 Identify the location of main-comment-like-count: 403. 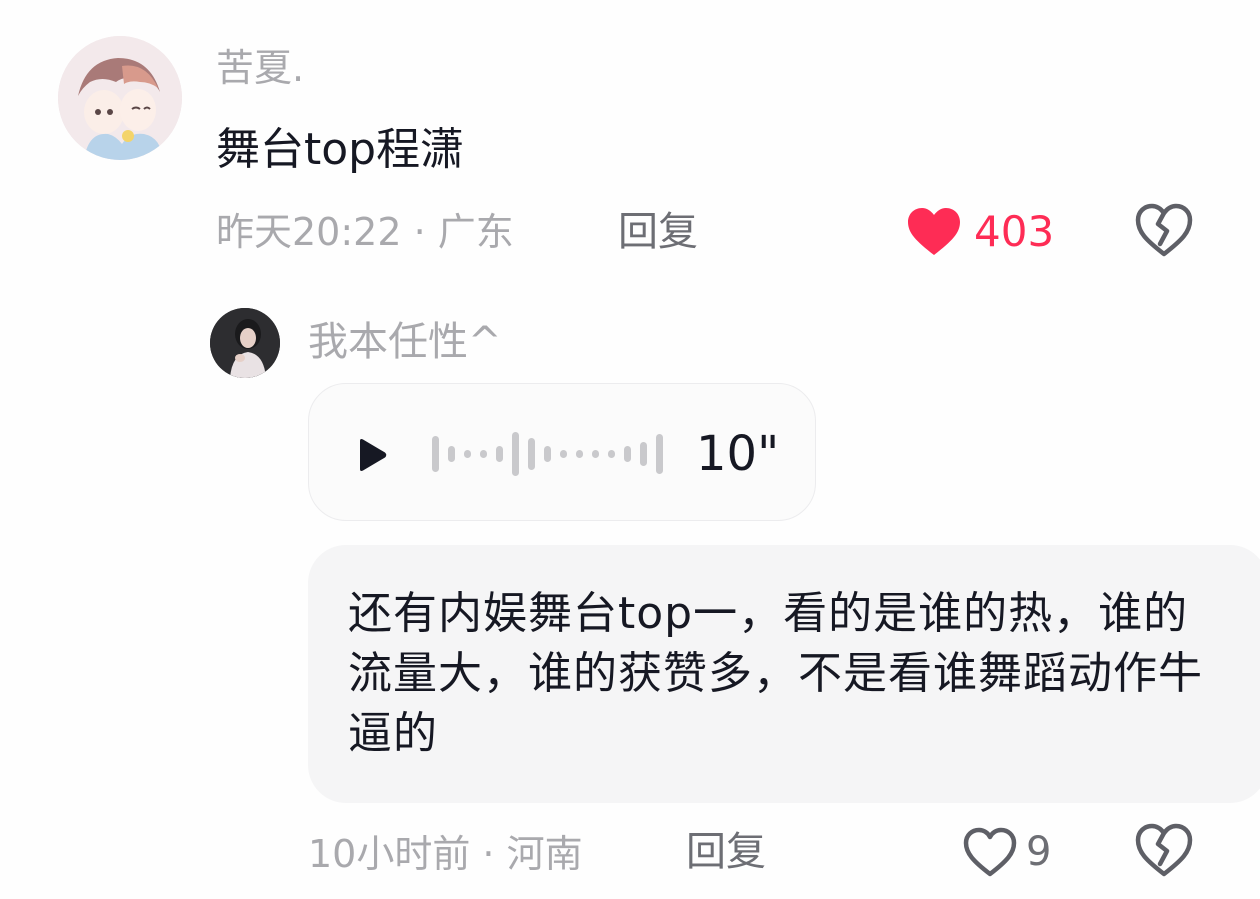
(1014, 231).